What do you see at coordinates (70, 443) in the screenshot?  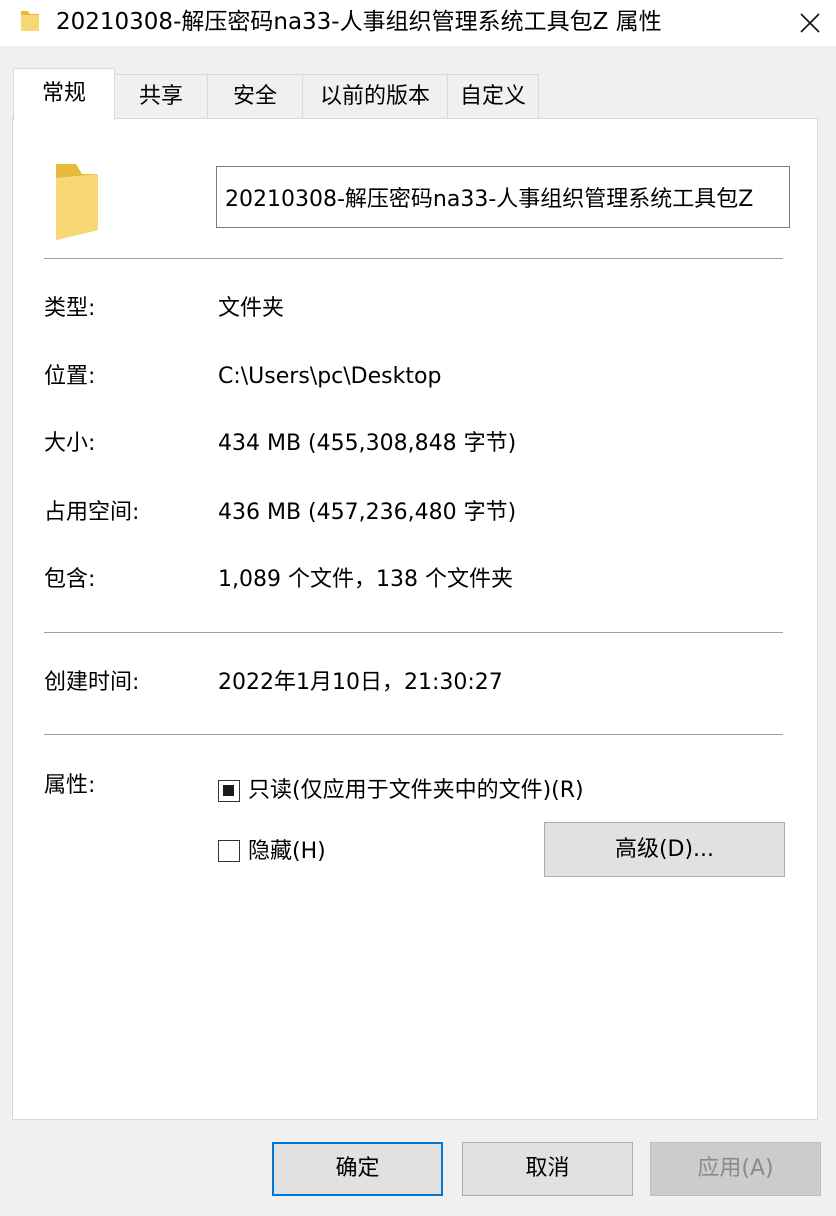 I see `size-label: 大小:` at bounding box center [70, 443].